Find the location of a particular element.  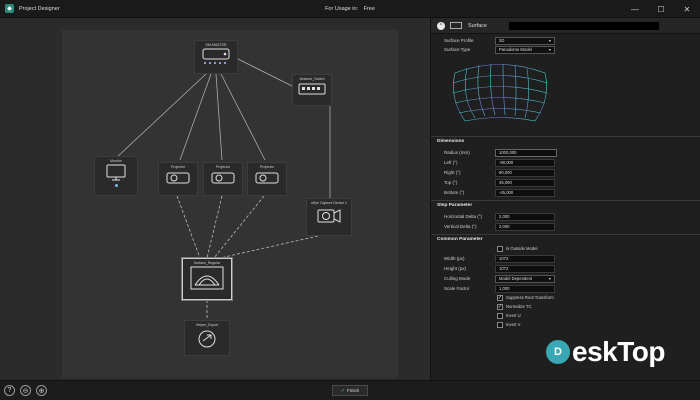

width-input: 1072 is located at coordinates (525, 258).